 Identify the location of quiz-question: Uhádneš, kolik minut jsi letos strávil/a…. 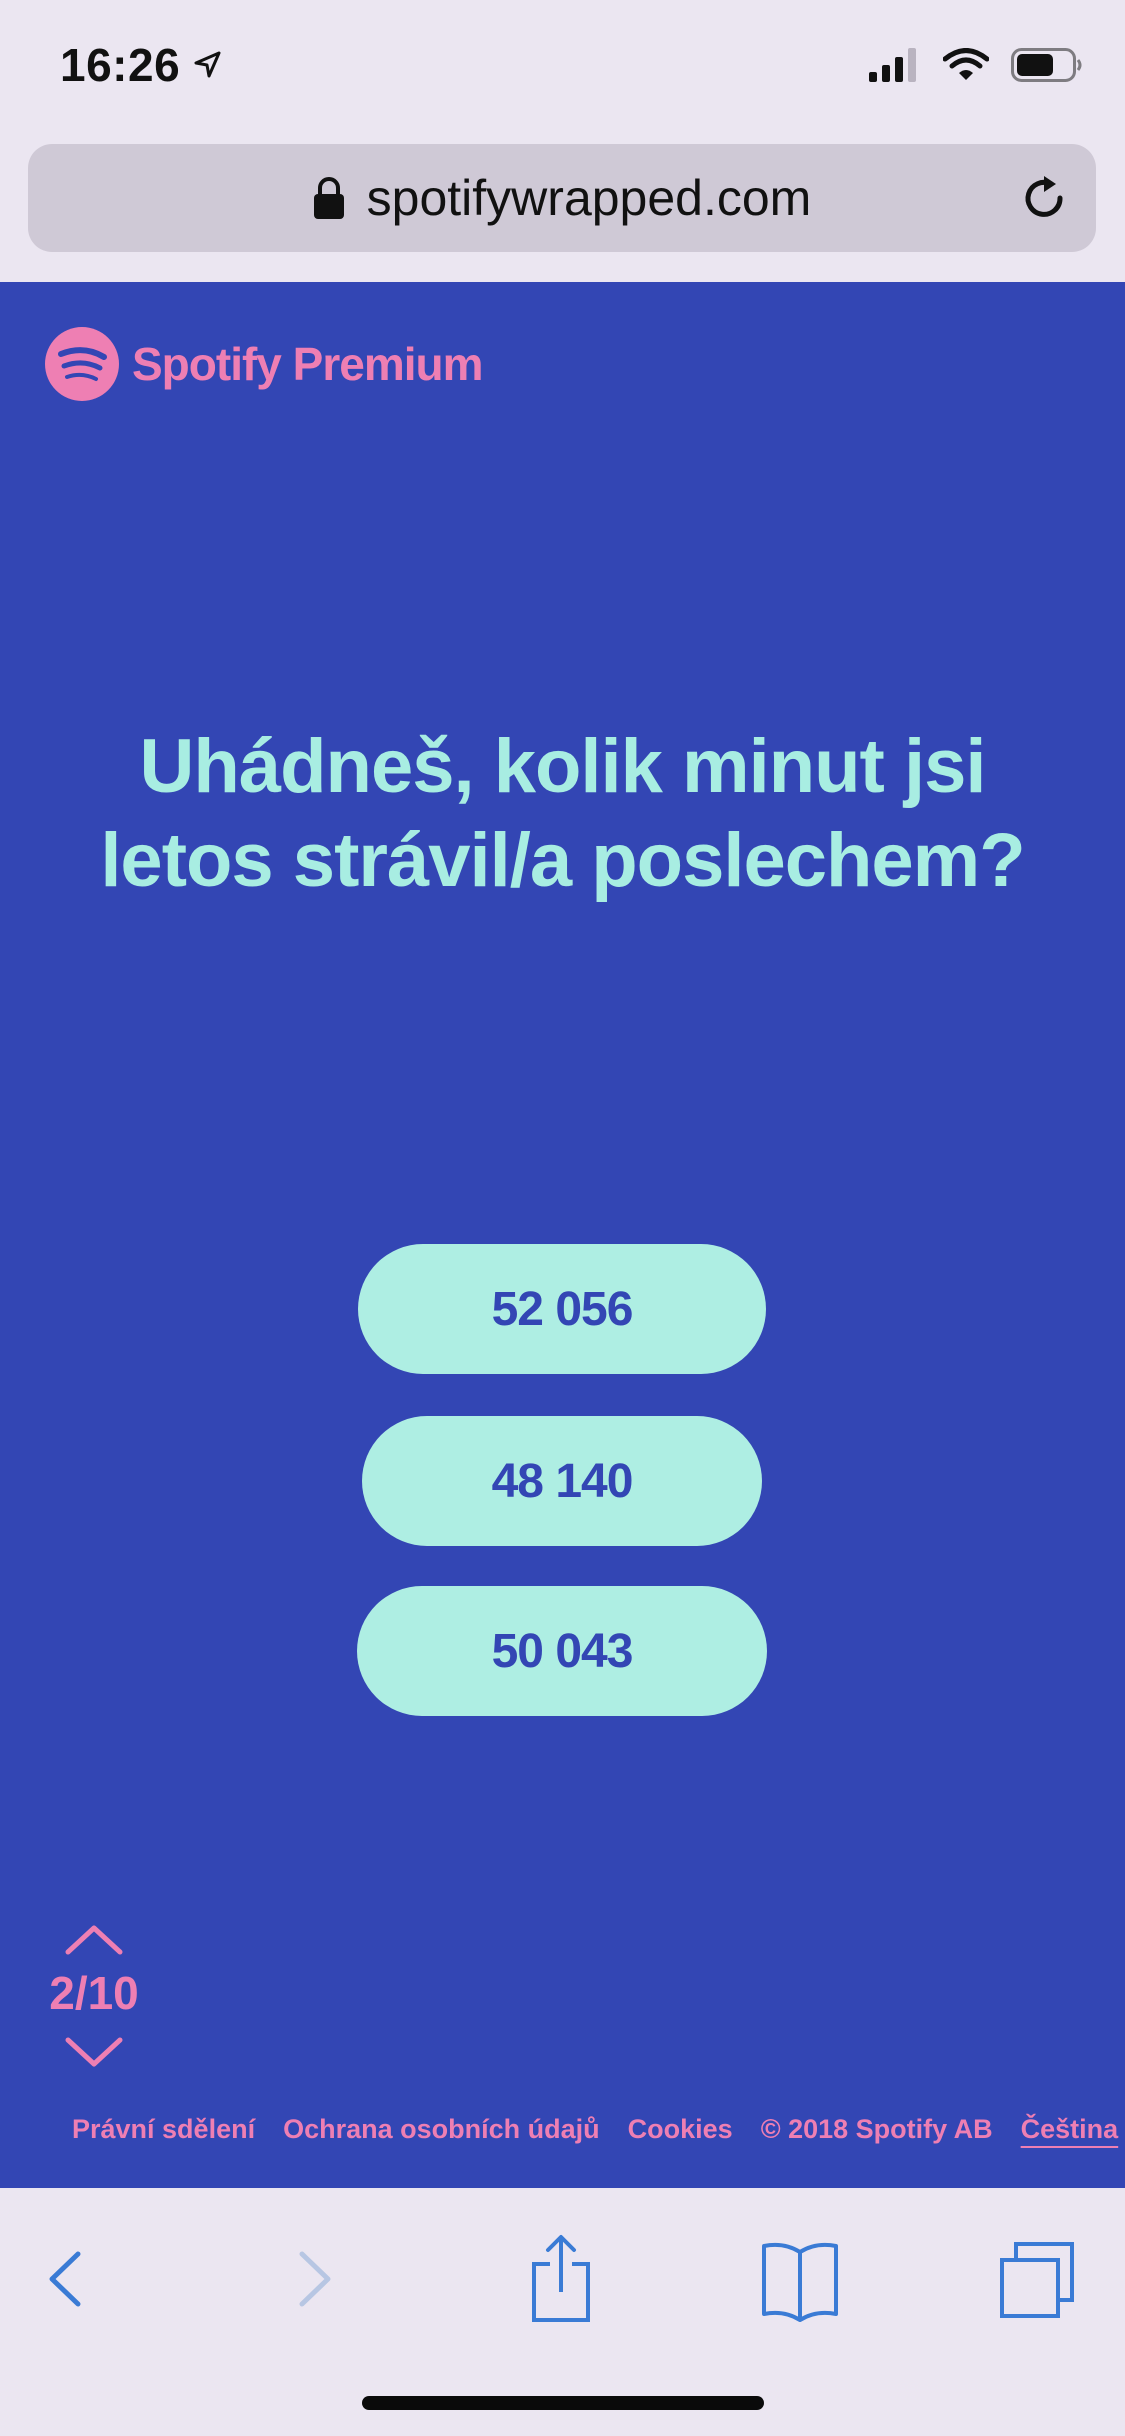
(562, 813).